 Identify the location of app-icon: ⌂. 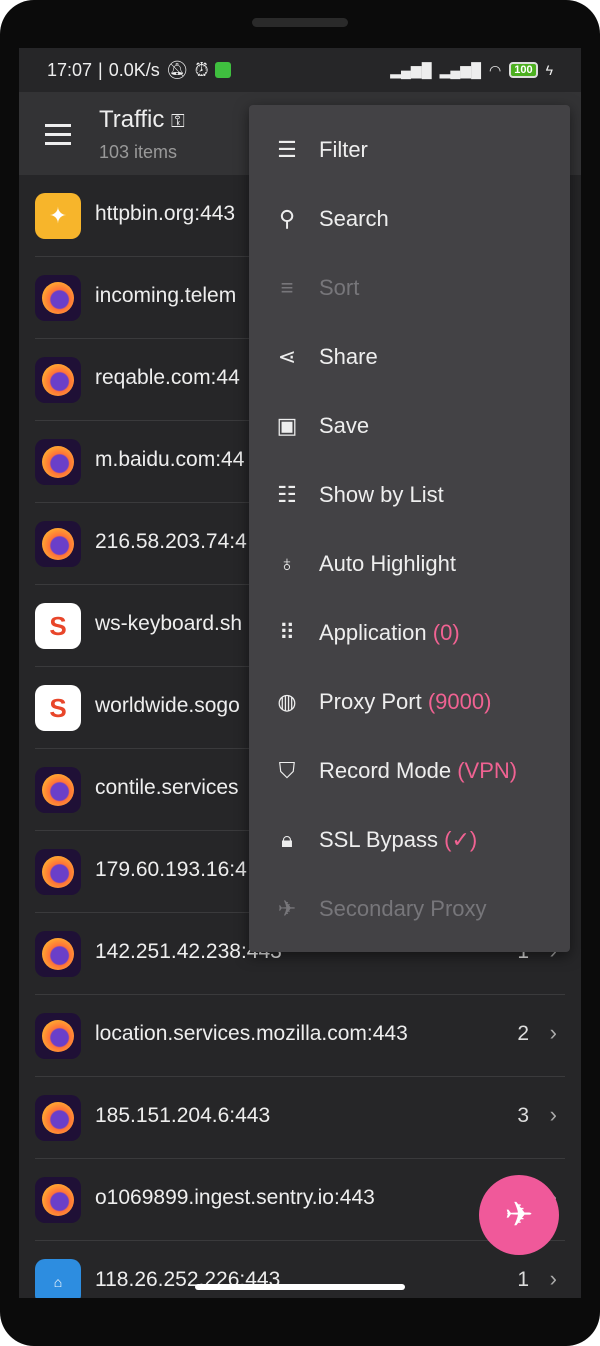
(58, 1278).